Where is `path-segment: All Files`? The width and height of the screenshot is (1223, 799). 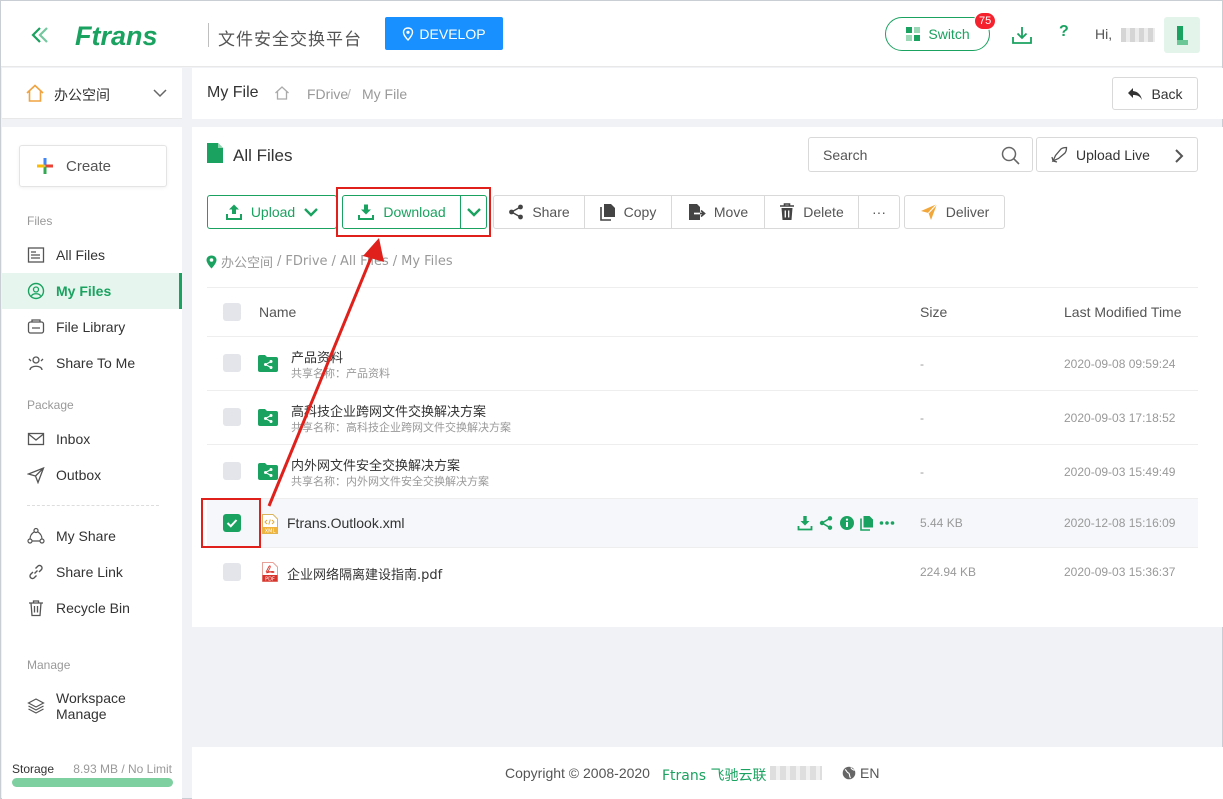 path-segment: All Files is located at coordinates (364, 261).